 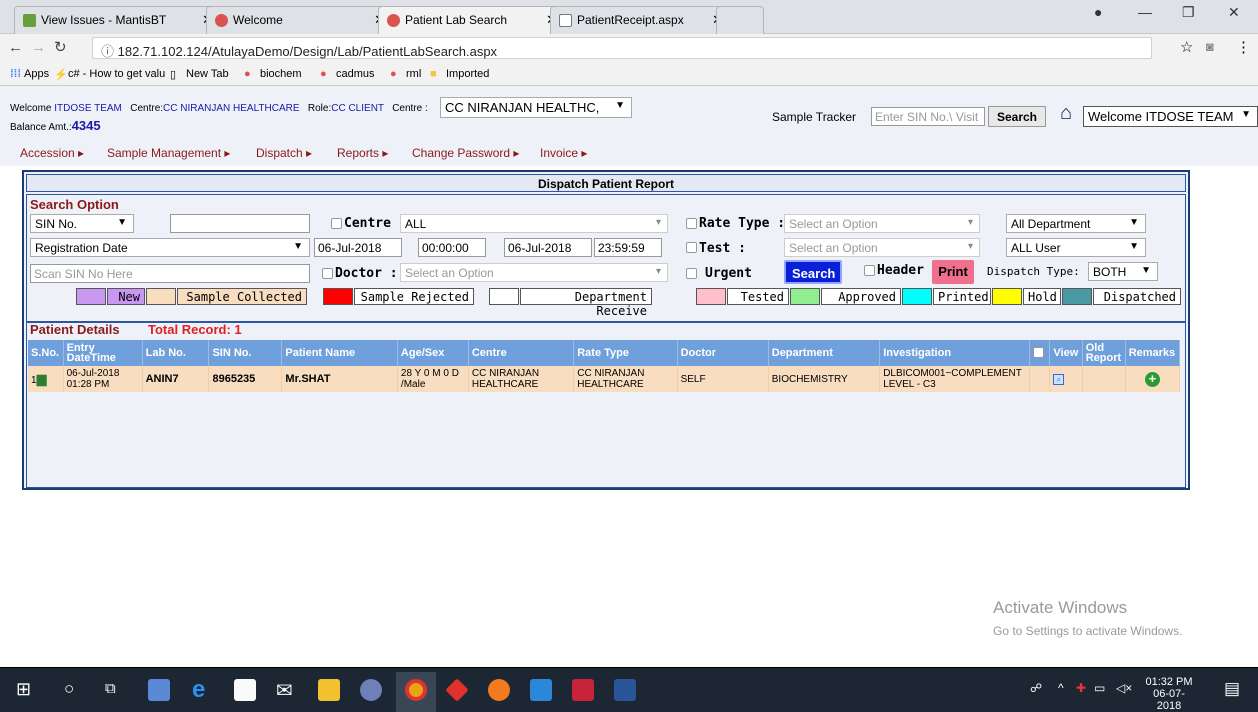 What do you see at coordinates (1066, 379) in the screenshot?
I see `cell-view: ⌕` at bounding box center [1066, 379].